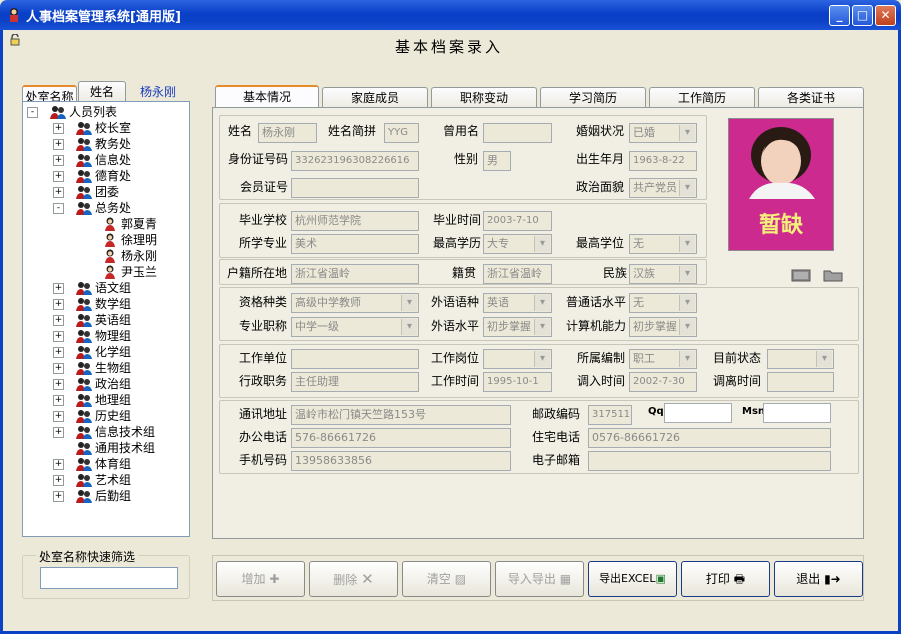 This screenshot has height=634, width=901. What do you see at coordinates (610, 415) in the screenshot?
I see `zip-field: 317511` at bounding box center [610, 415].